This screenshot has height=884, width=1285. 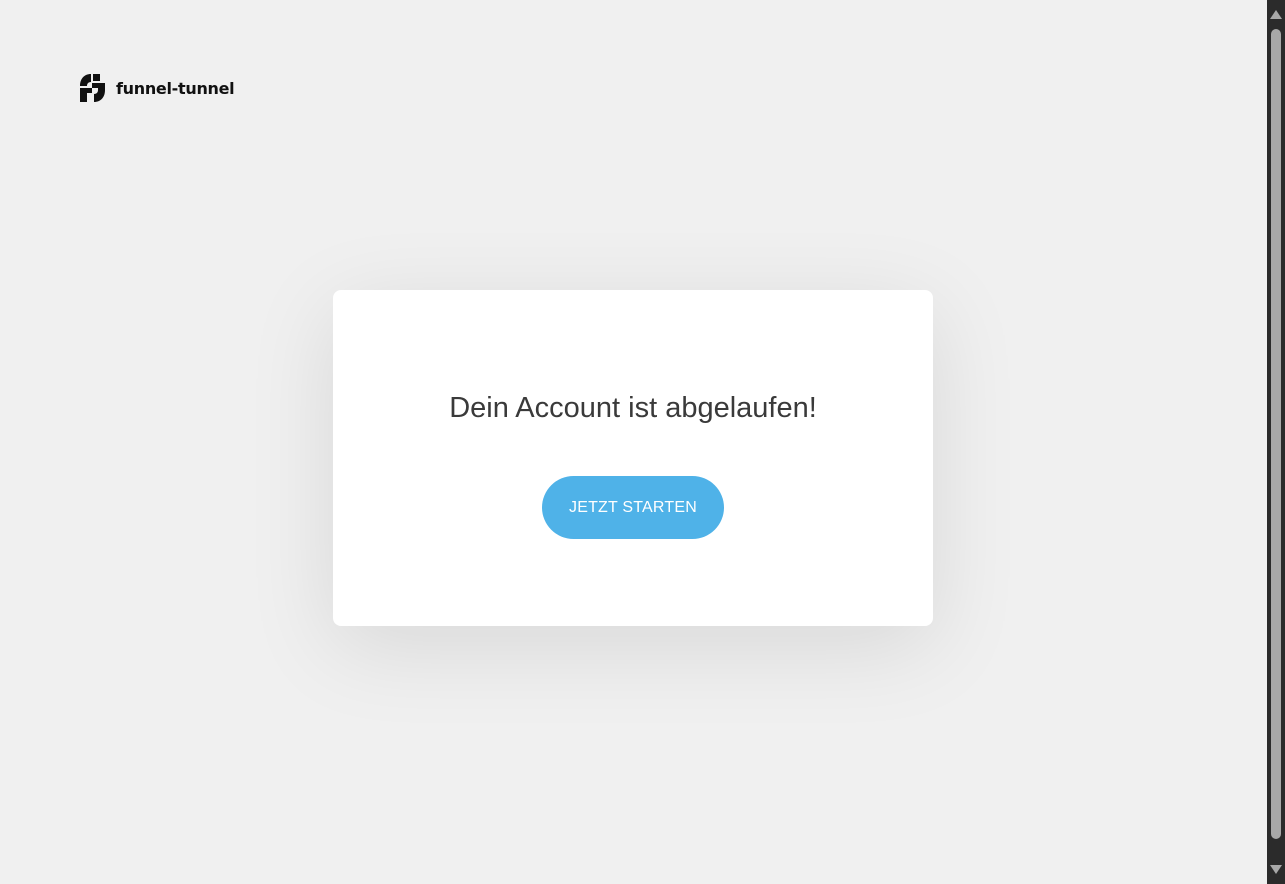 What do you see at coordinates (1276, 14) in the screenshot?
I see `scroll-up-arrow-icon` at bounding box center [1276, 14].